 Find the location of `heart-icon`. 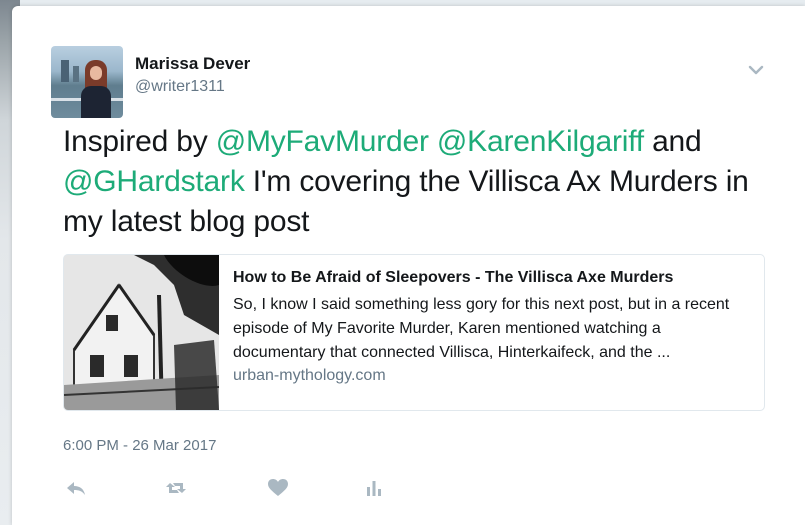

heart-icon is located at coordinates (278, 488).